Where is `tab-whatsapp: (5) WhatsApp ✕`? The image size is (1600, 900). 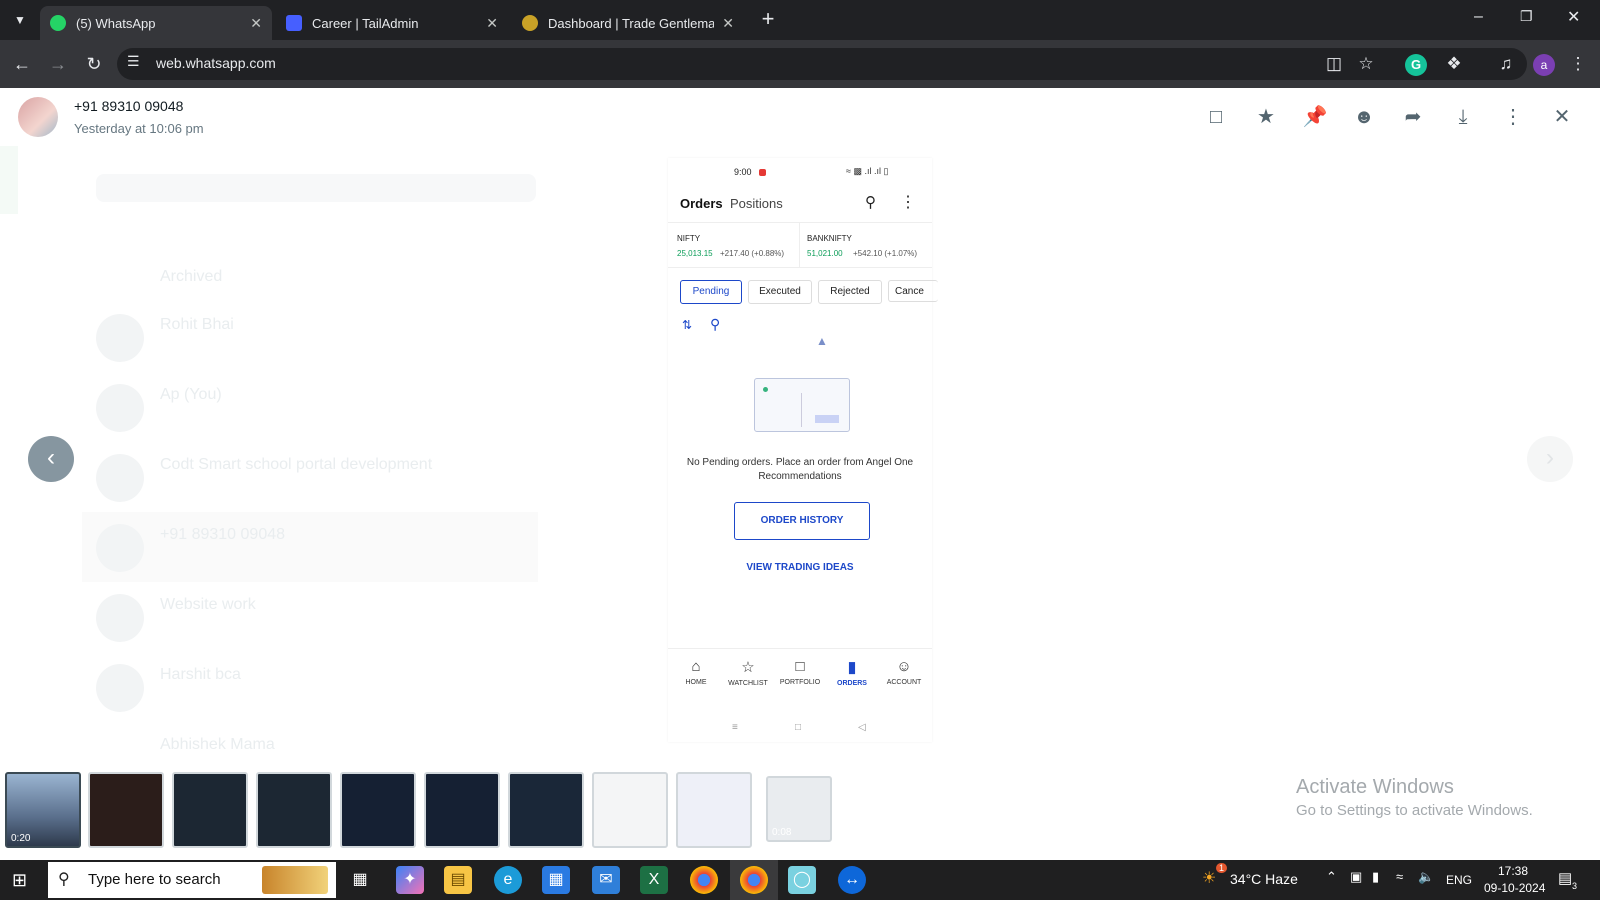 tab-whatsapp: (5) WhatsApp ✕ is located at coordinates (156, 23).